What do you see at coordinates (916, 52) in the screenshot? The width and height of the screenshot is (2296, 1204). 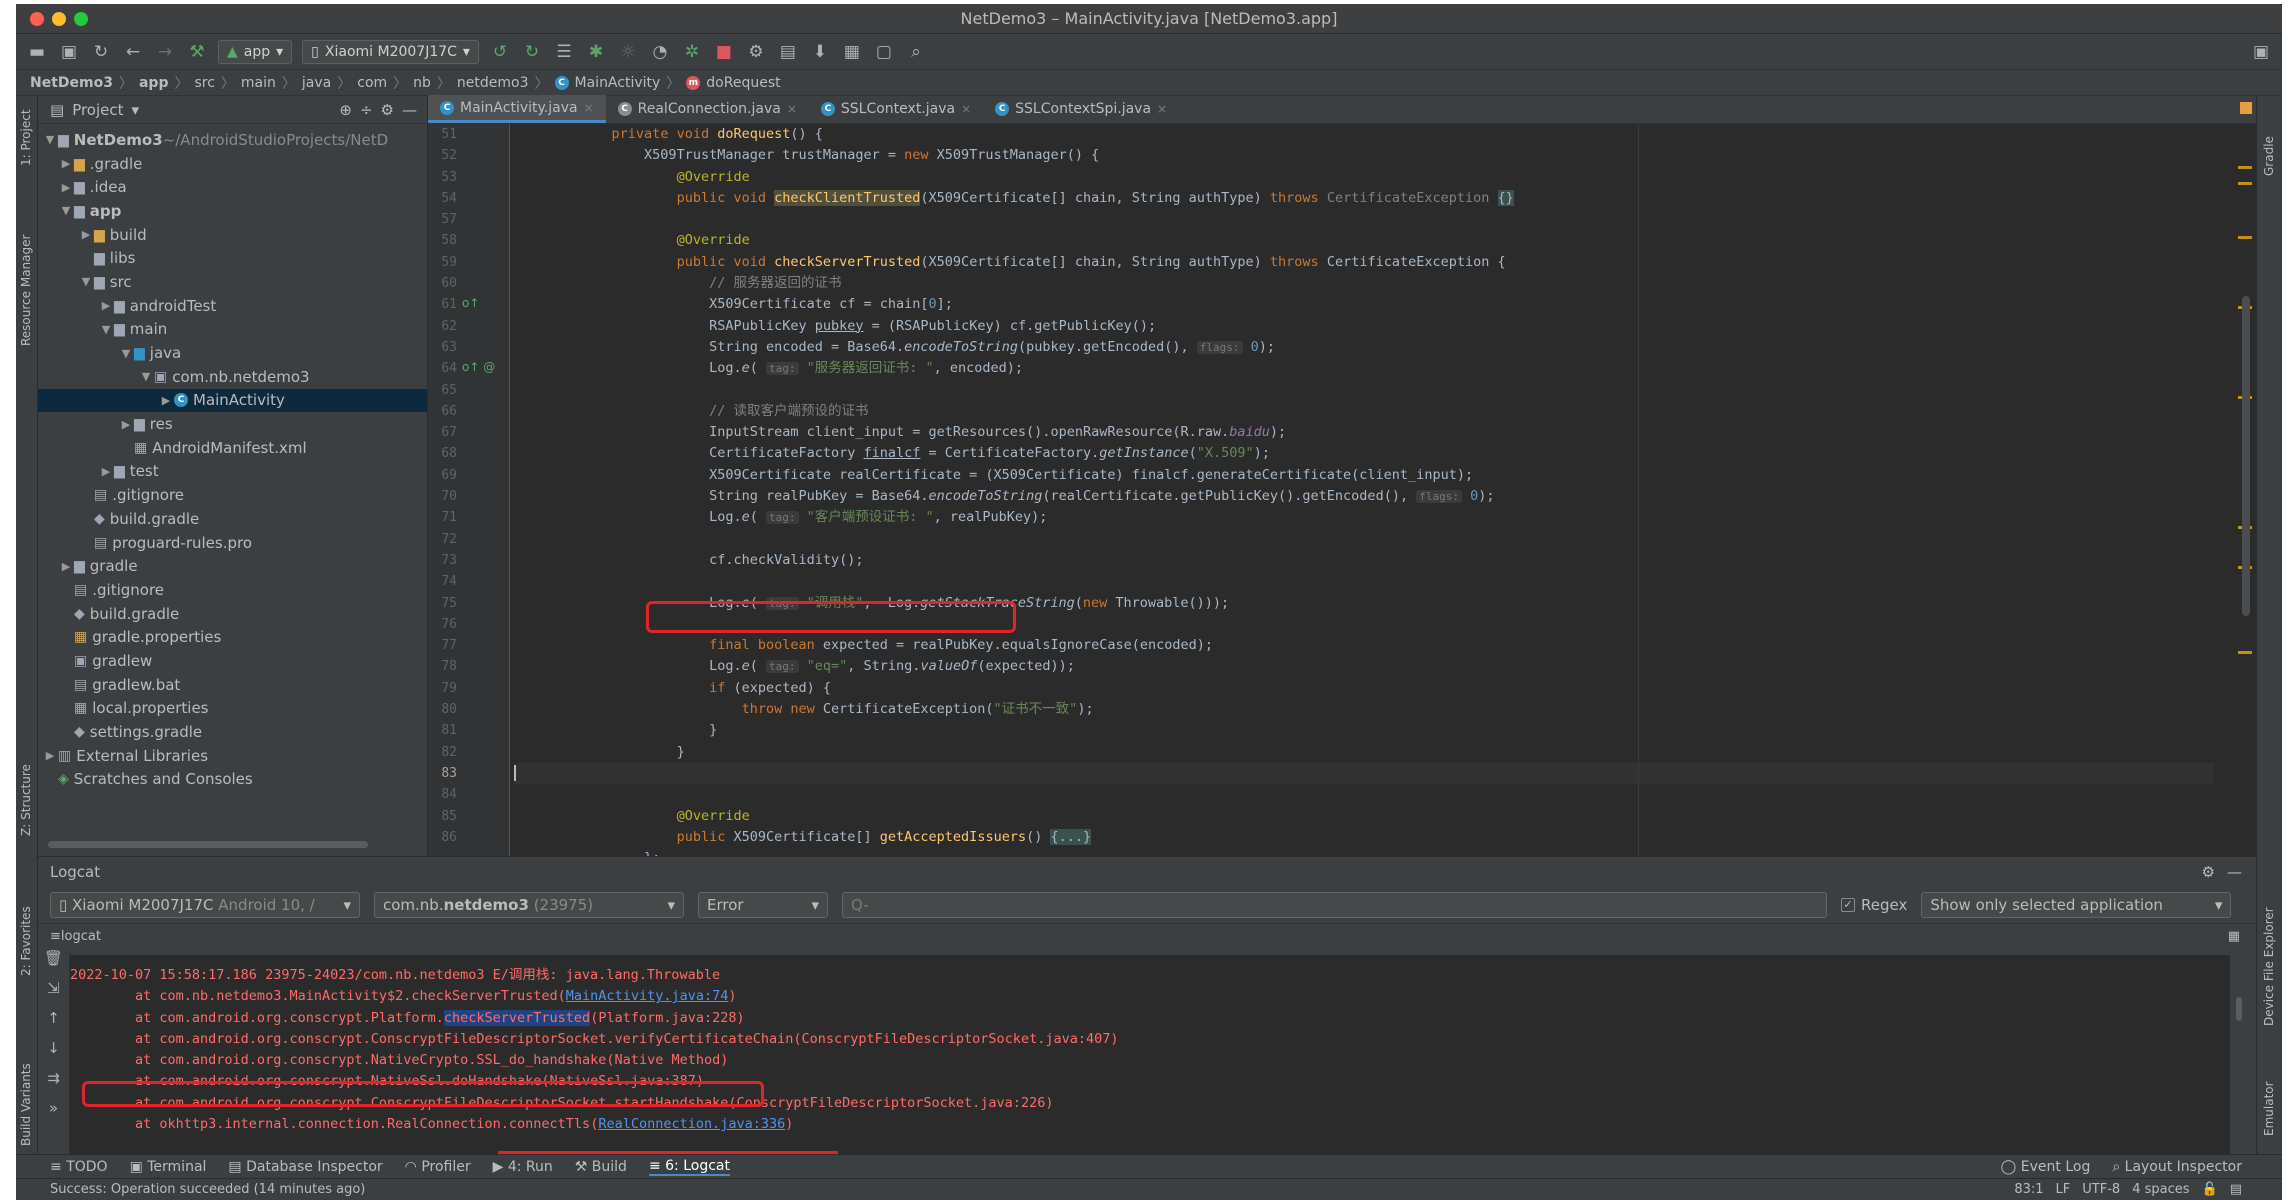 I see `search-icon: ⌕` at bounding box center [916, 52].